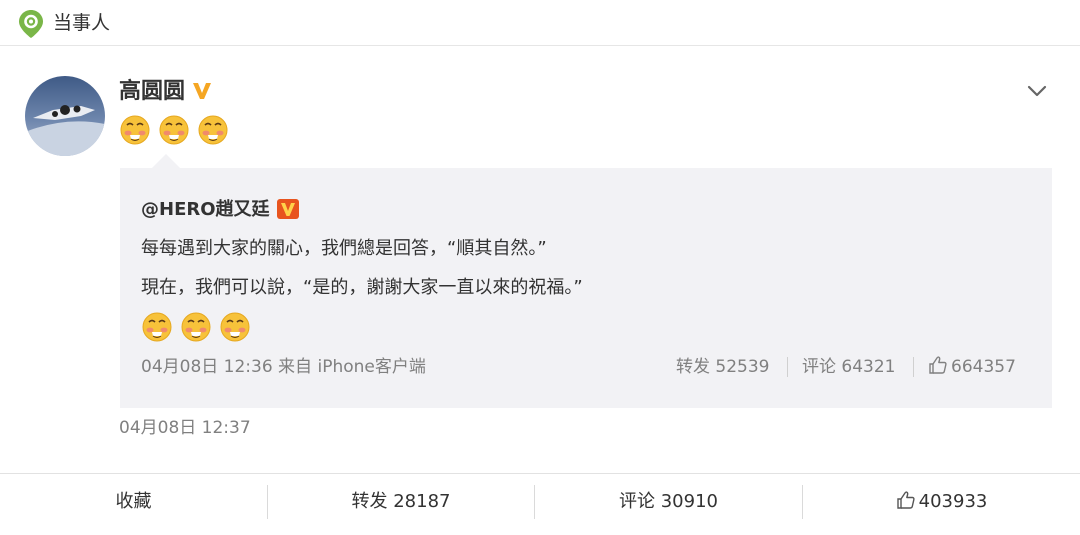 The image size is (1080, 535). What do you see at coordinates (401, 504) in the screenshot?
I see `repost-button: 转发 28187` at bounding box center [401, 504].